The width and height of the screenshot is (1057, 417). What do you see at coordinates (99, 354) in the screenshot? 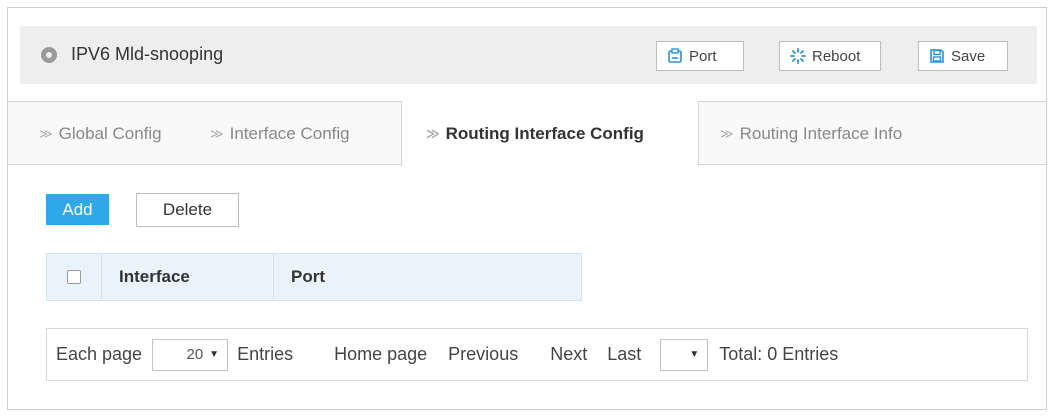
I see `each-page-label: Each page` at bounding box center [99, 354].